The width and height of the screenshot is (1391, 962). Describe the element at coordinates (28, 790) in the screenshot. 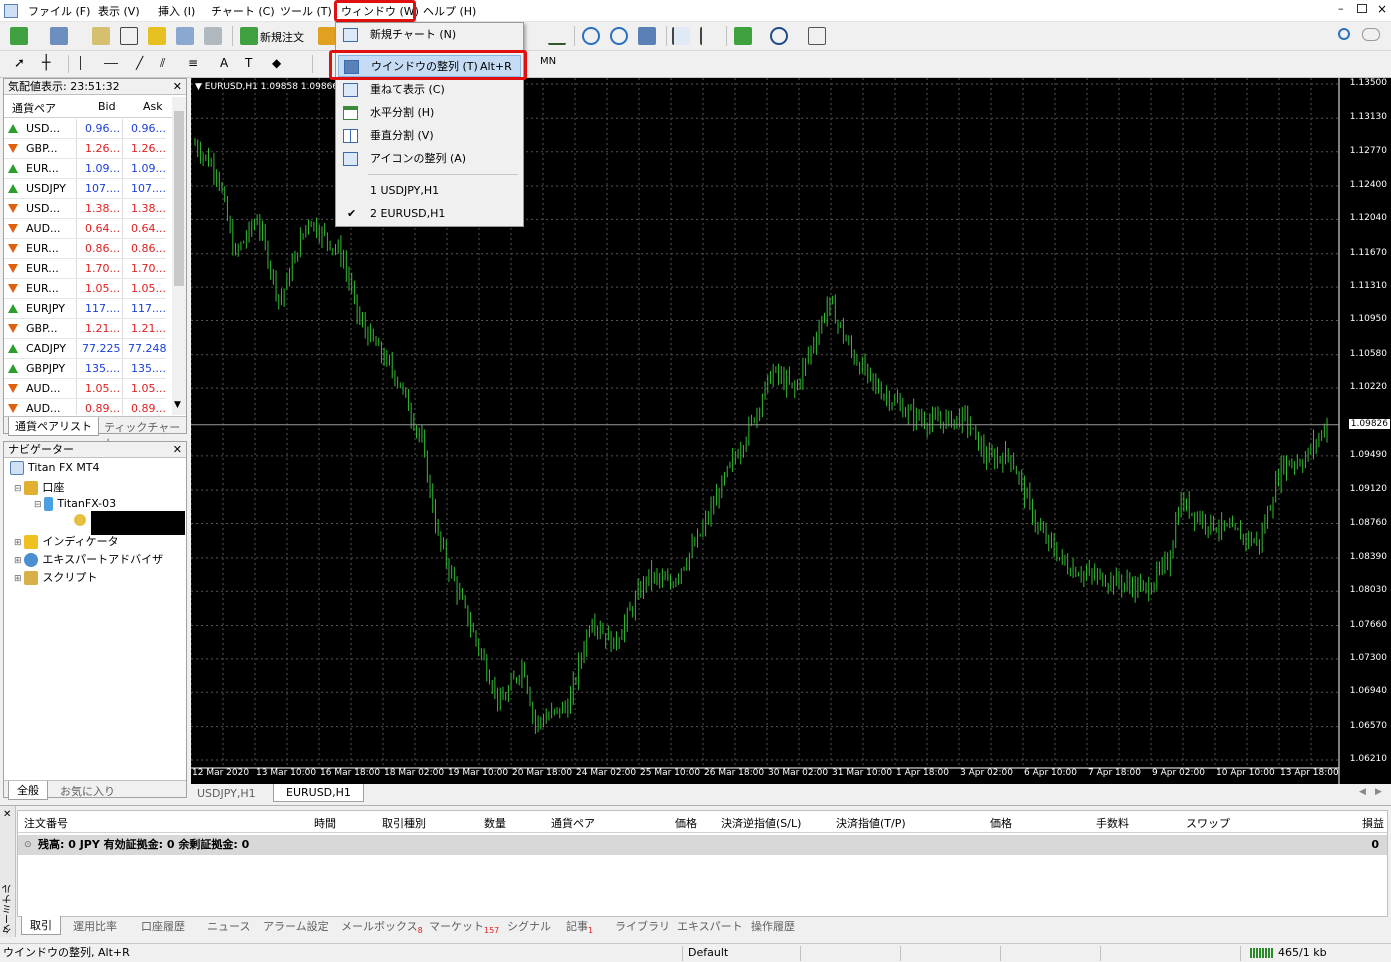

I see `tab-common: 全般` at that location.